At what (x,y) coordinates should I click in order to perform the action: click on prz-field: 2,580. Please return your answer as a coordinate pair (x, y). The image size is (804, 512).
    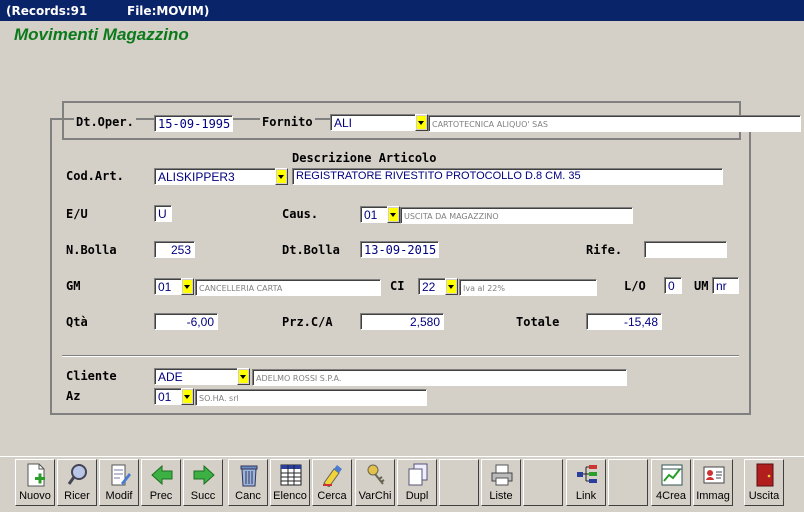
    Looking at the image, I should click on (402, 321).